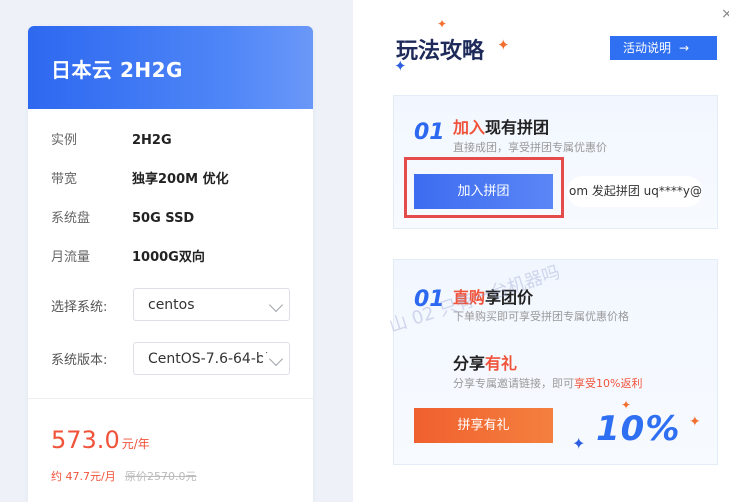 The image size is (729, 502). What do you see at coordinates (180, 179) in the screenshot?
I see `spec-value: 独享200M 优化` at bounding box center [180, 179].